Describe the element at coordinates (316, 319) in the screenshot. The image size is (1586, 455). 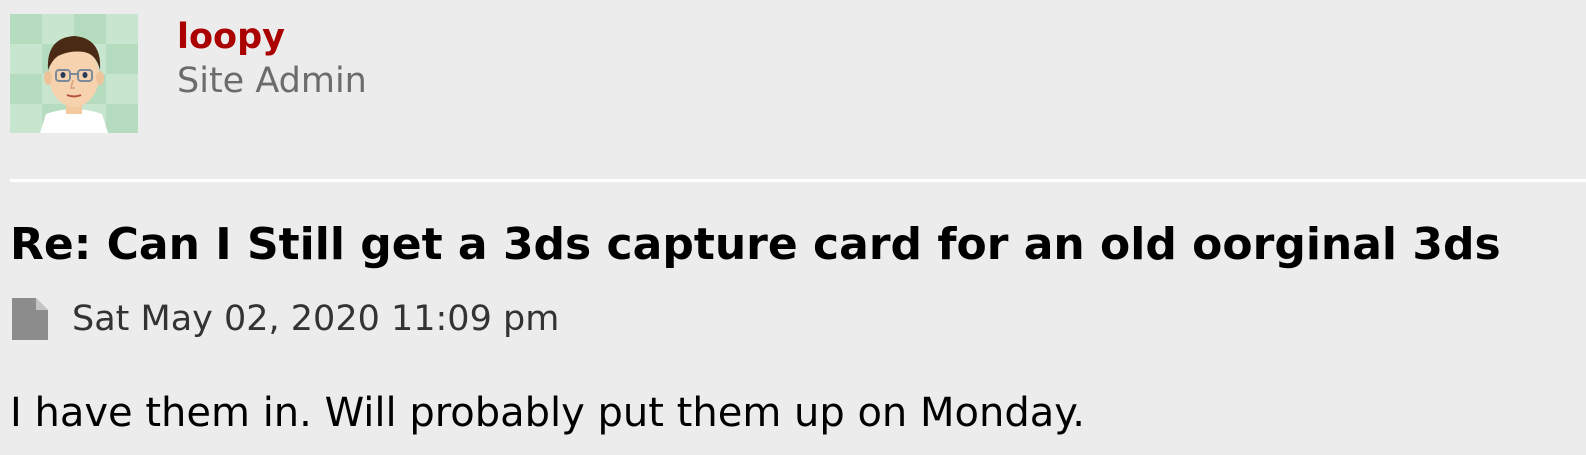
I see `post-date: Sat May 02, 2020 11:09 pm` at that location.